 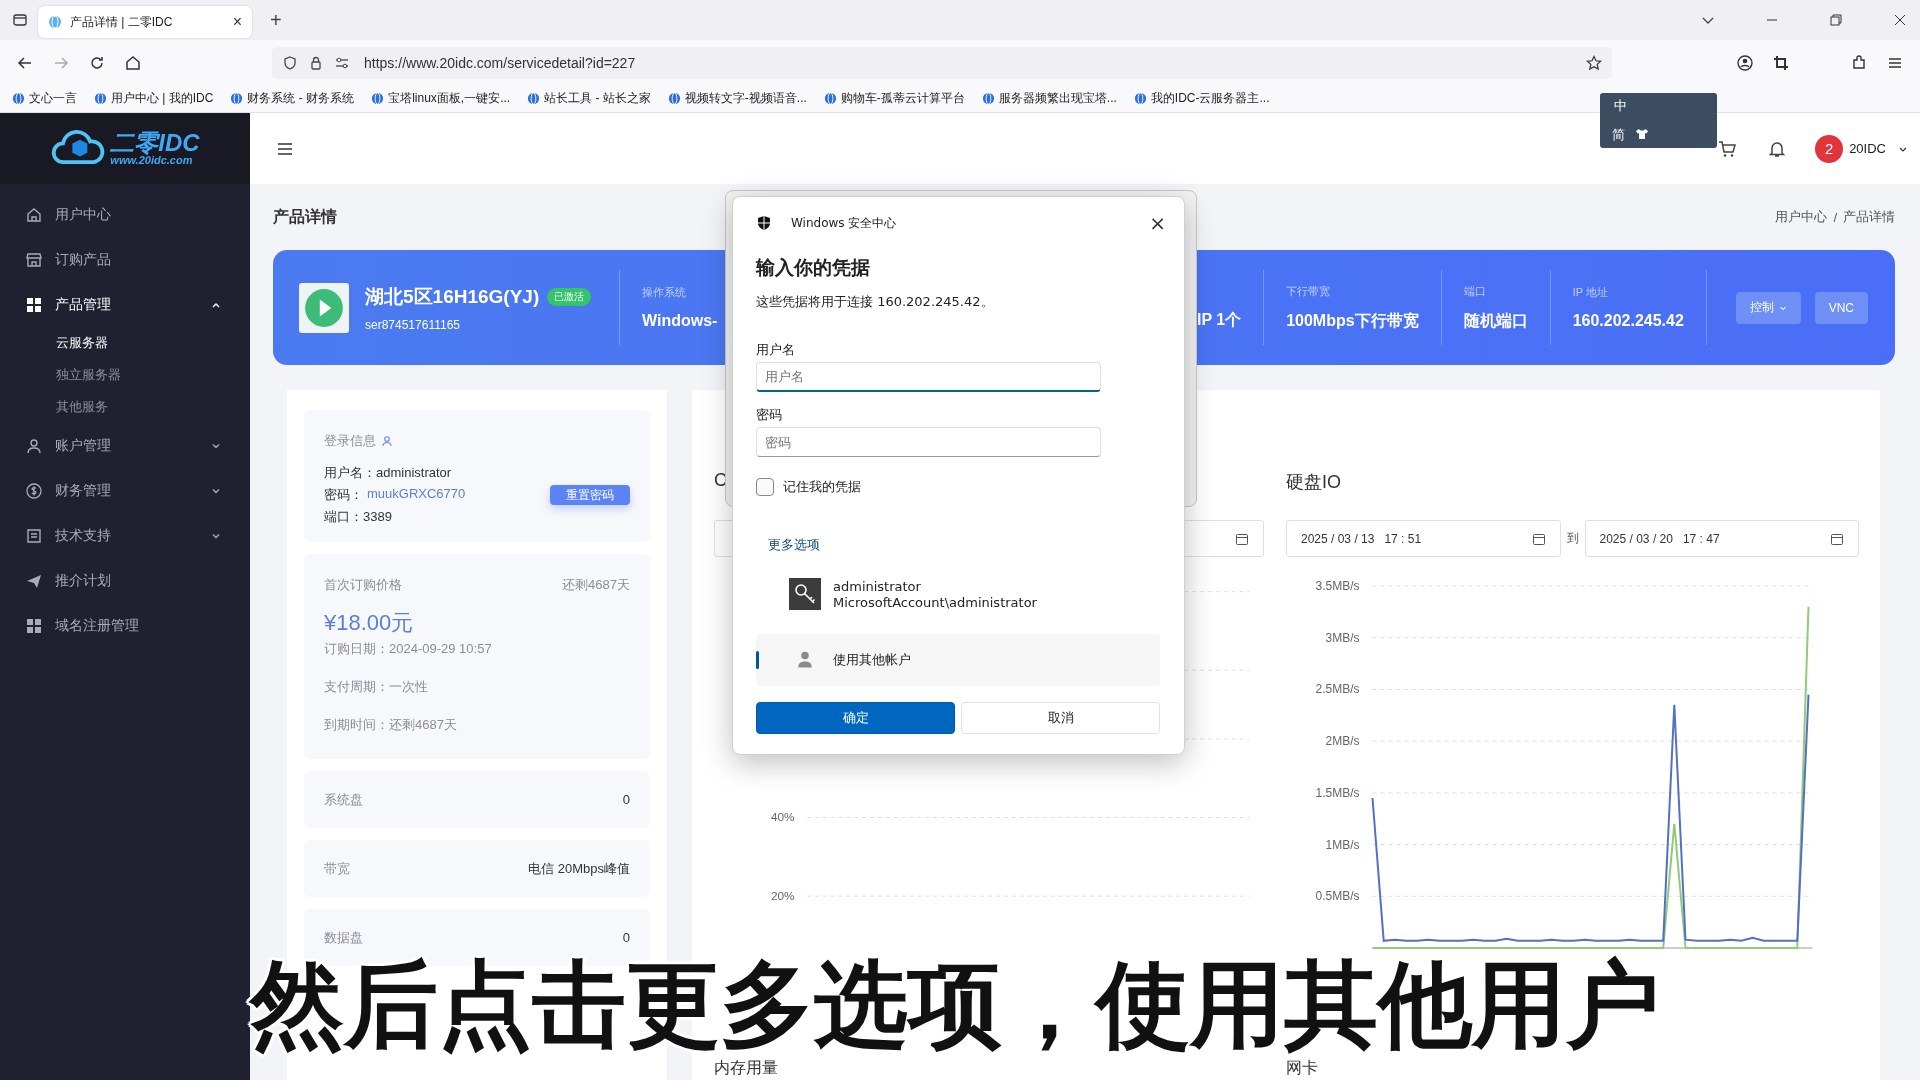 What do you see at coordinates (579, 868) in the screenshot?
I see `spec-value: 电信 20Mbps峰值` at bounding box center [579, 868].